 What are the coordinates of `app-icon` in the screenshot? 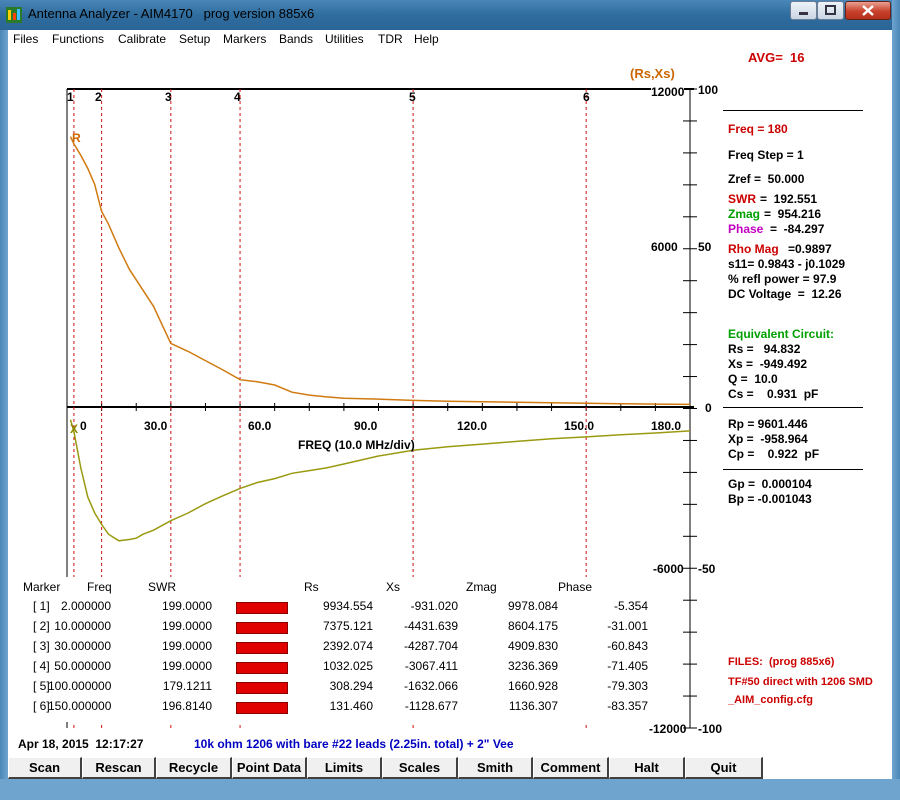 It's located at (14, 15).